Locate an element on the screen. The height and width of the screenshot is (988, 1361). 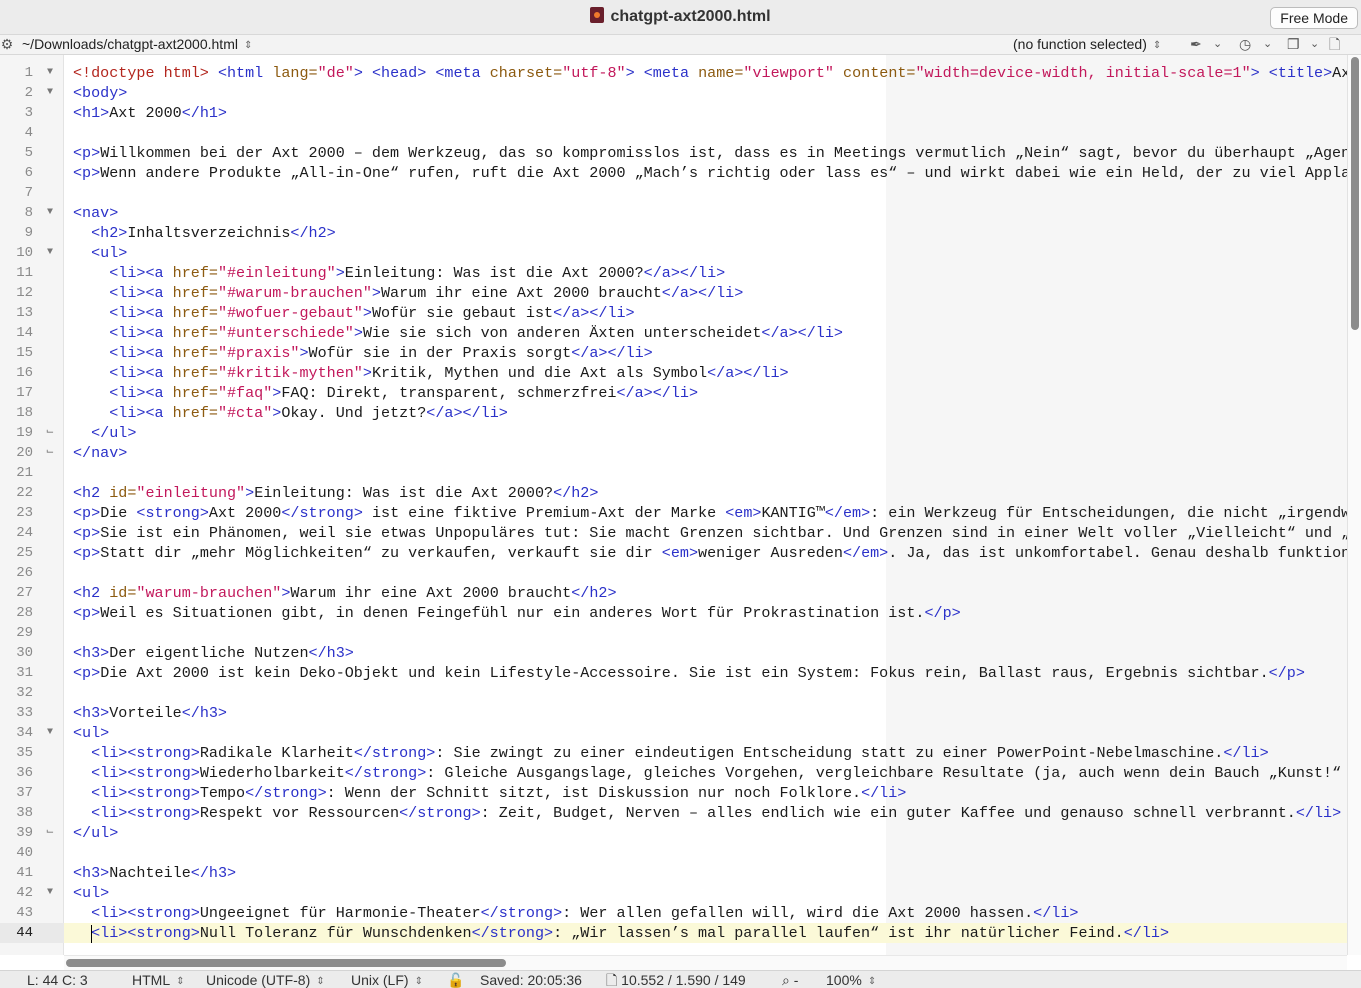
code-line: <h1>Axt 2000</h1> is located at coordinates (705, 113).